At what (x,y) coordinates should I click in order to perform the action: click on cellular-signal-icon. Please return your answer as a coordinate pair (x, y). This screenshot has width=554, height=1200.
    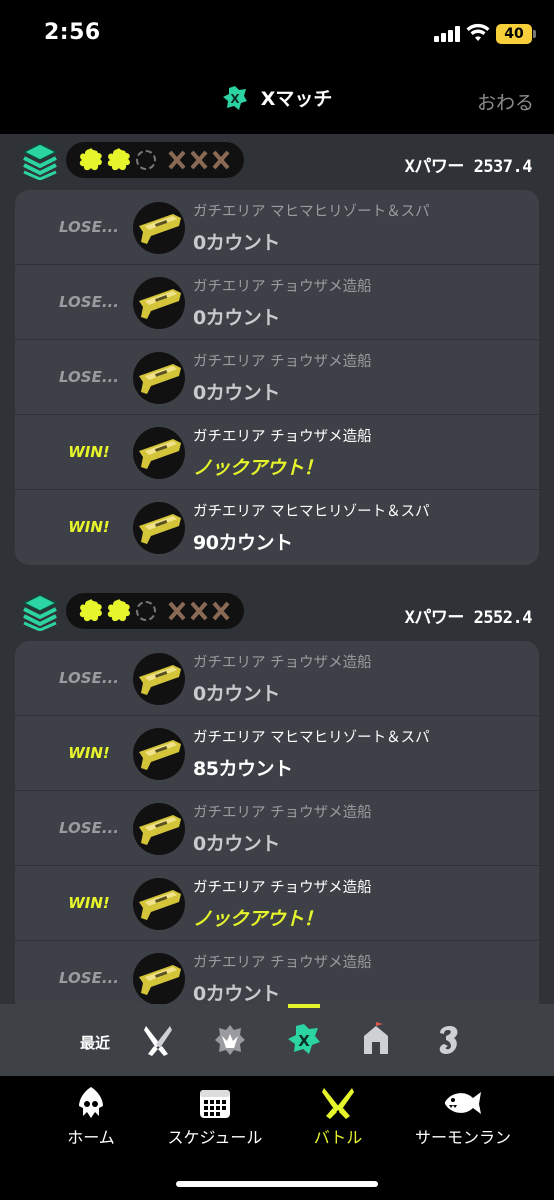
    Looking at the image, I should click on (447, 34).